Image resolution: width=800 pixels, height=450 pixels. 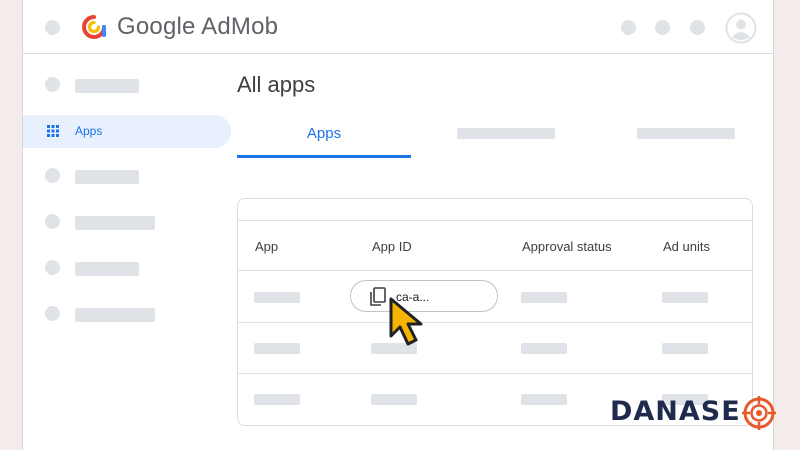 I want to click on watermark-text: DANASE, so click(x=675, y=411).